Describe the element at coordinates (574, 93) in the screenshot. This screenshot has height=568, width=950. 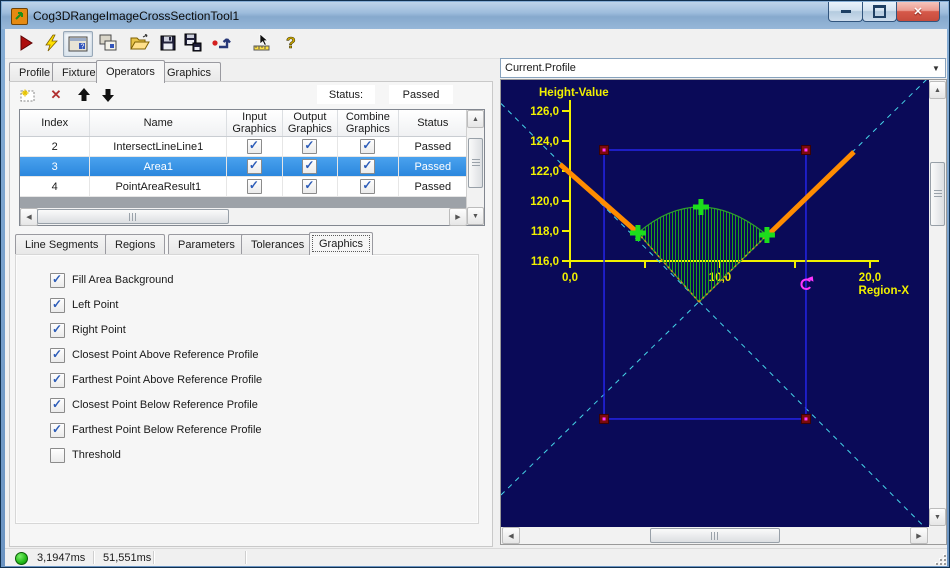
I see `svg-text: Height-Value` at that location.